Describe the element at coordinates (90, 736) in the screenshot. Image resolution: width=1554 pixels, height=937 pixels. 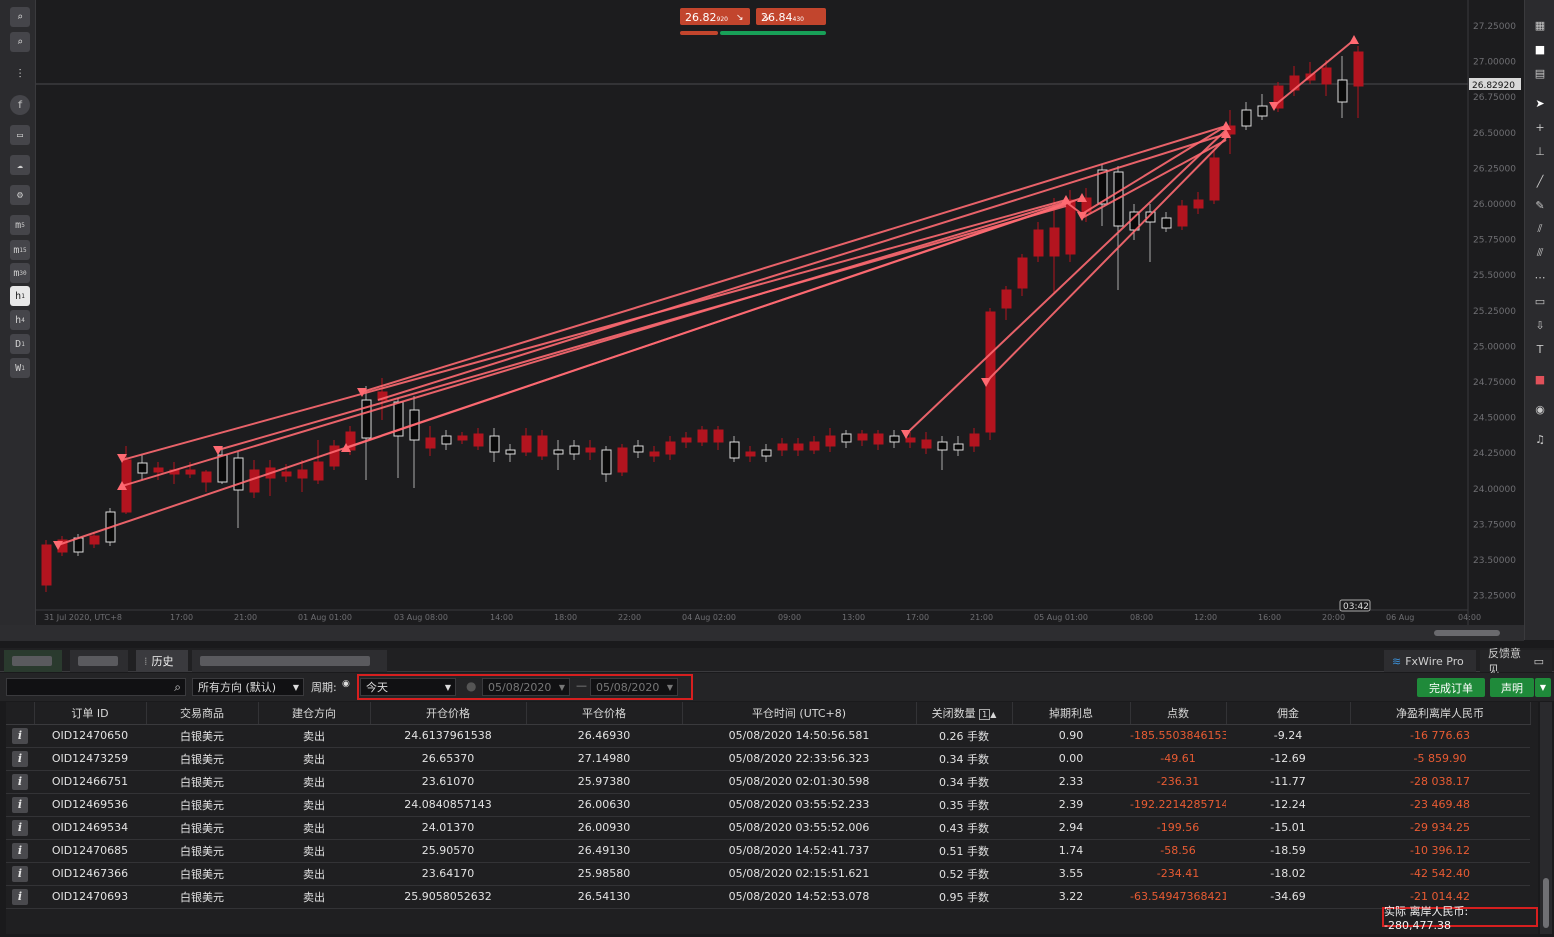
I see `cell-order-id: OID12470650` at that location.